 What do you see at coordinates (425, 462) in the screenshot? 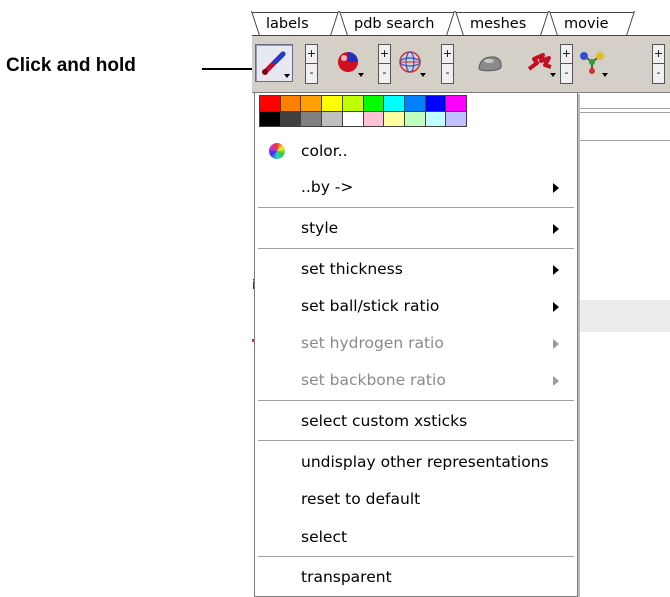
I see `menu-item-label: undisplay other representations` at bounding box center [425, 462].